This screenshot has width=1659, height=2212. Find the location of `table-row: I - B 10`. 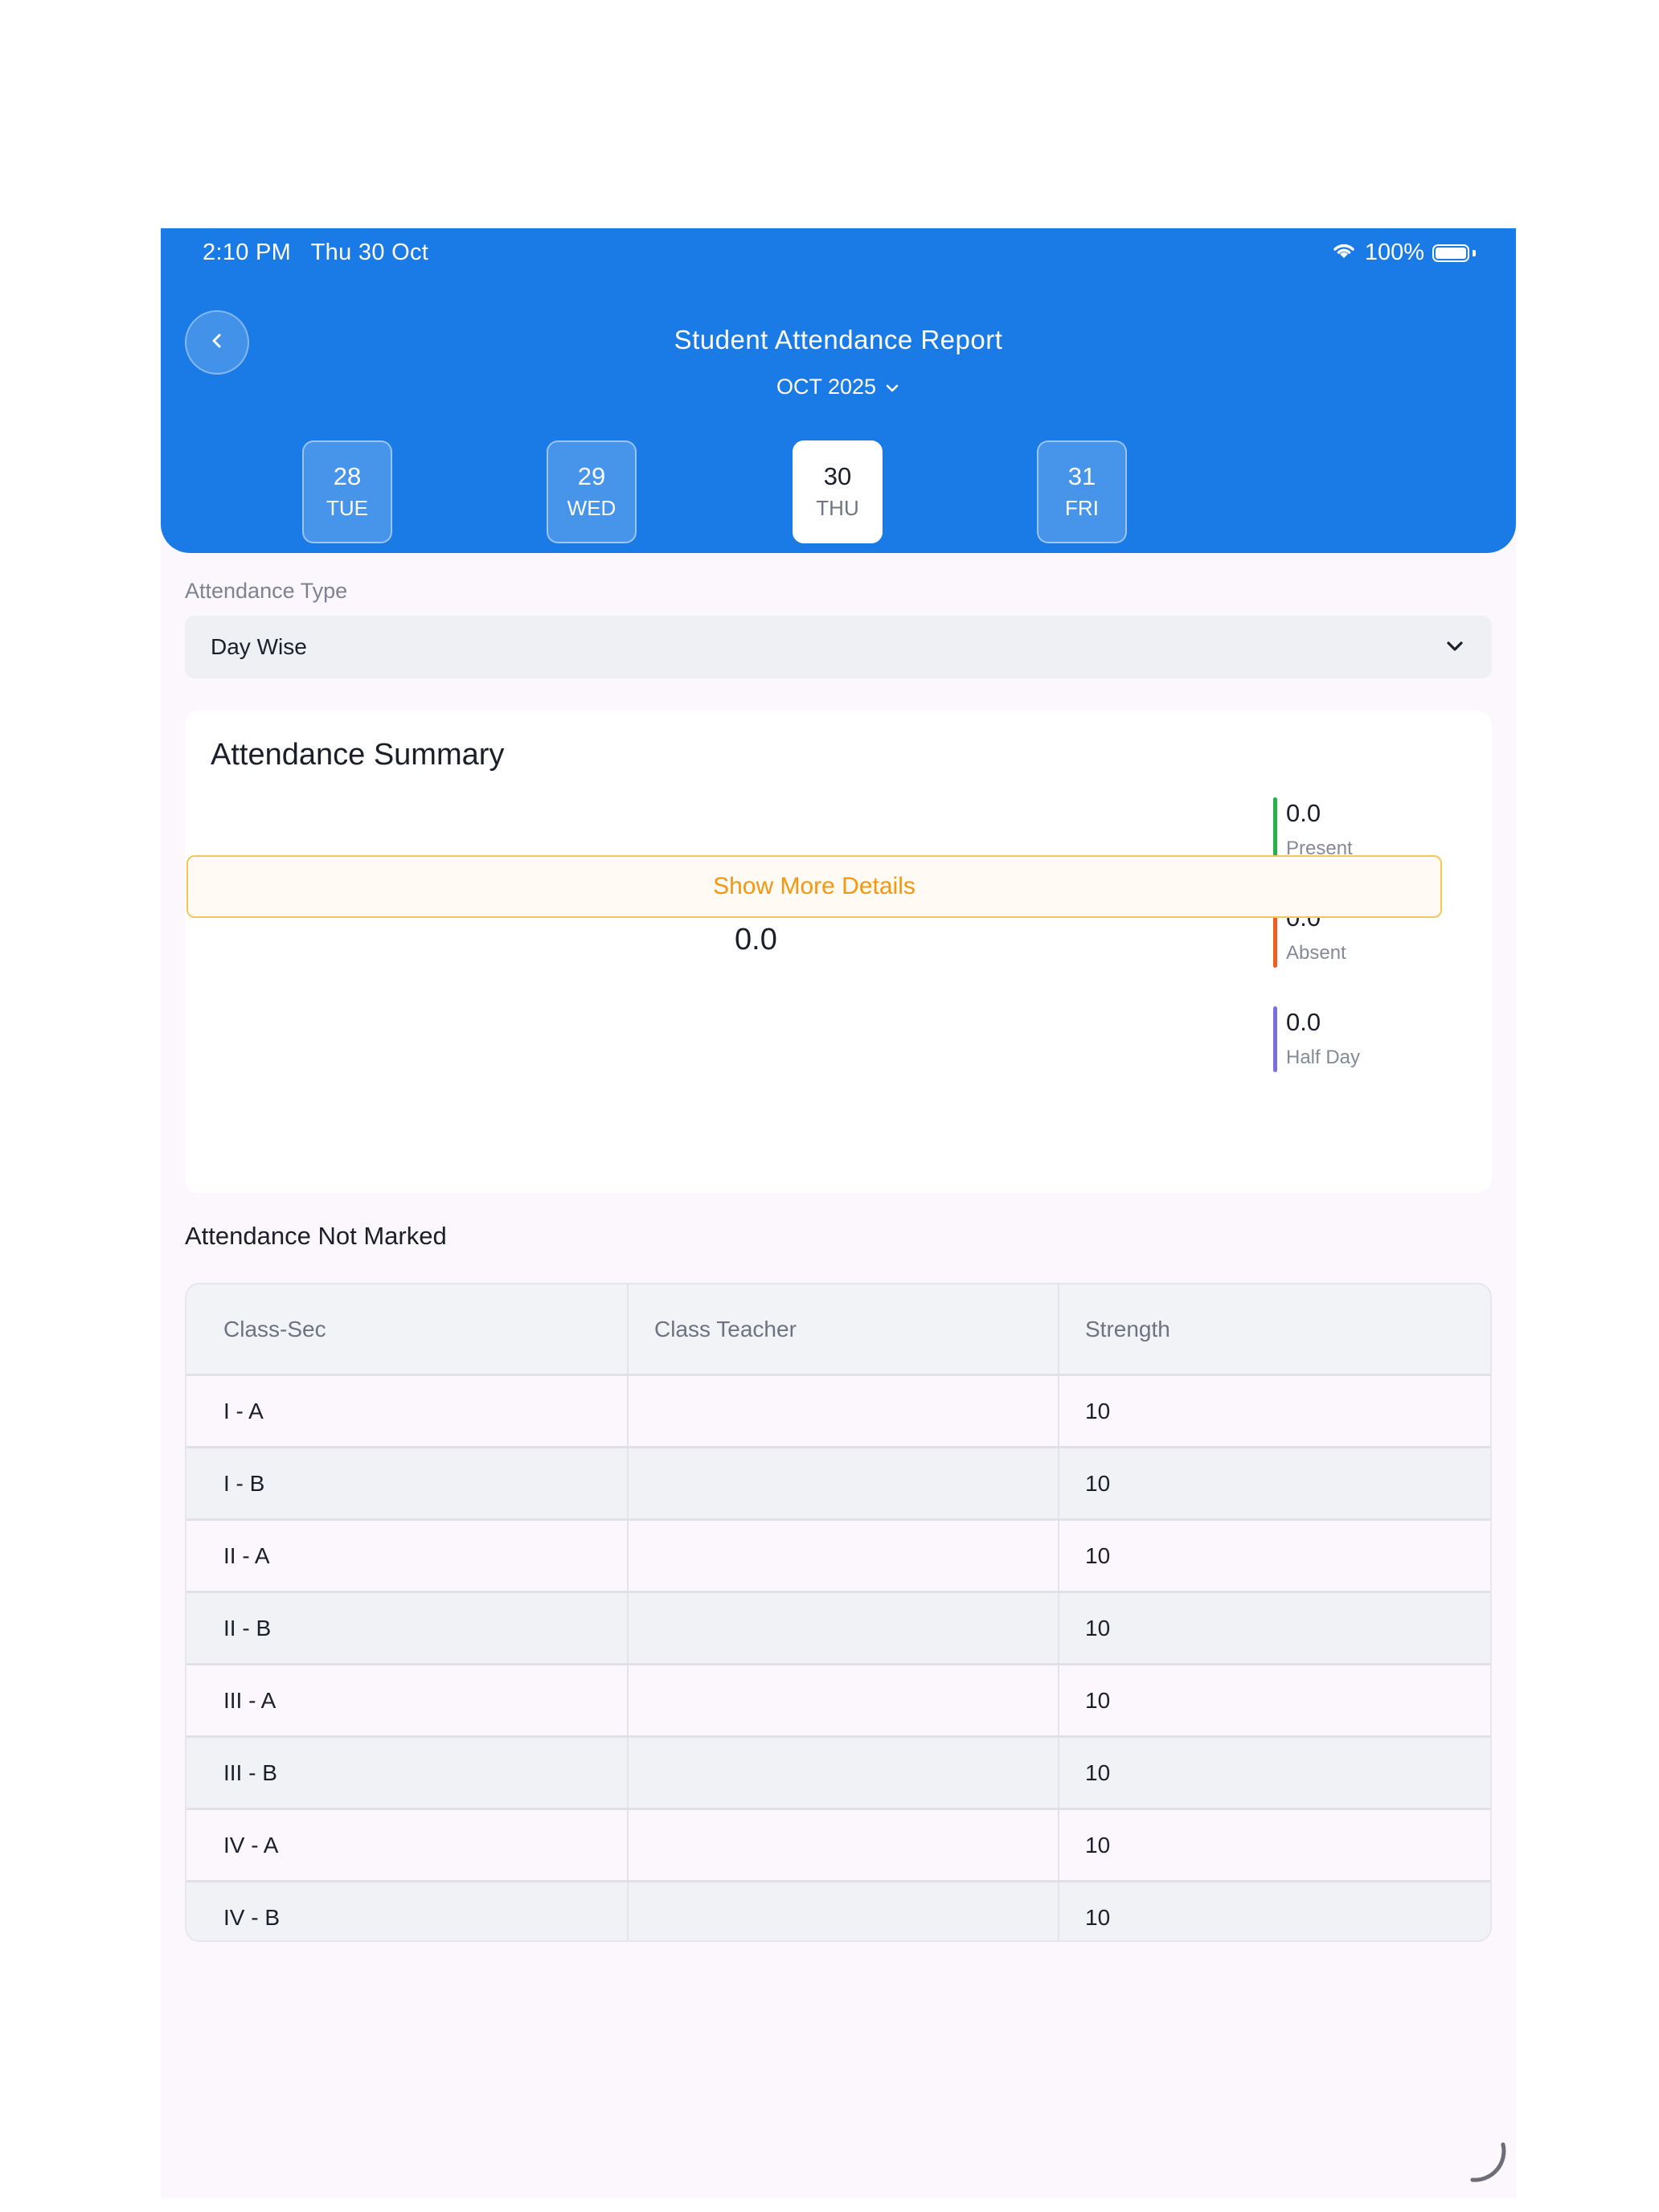

table-row: I - B 10 is located at coordinates (838, 1484).